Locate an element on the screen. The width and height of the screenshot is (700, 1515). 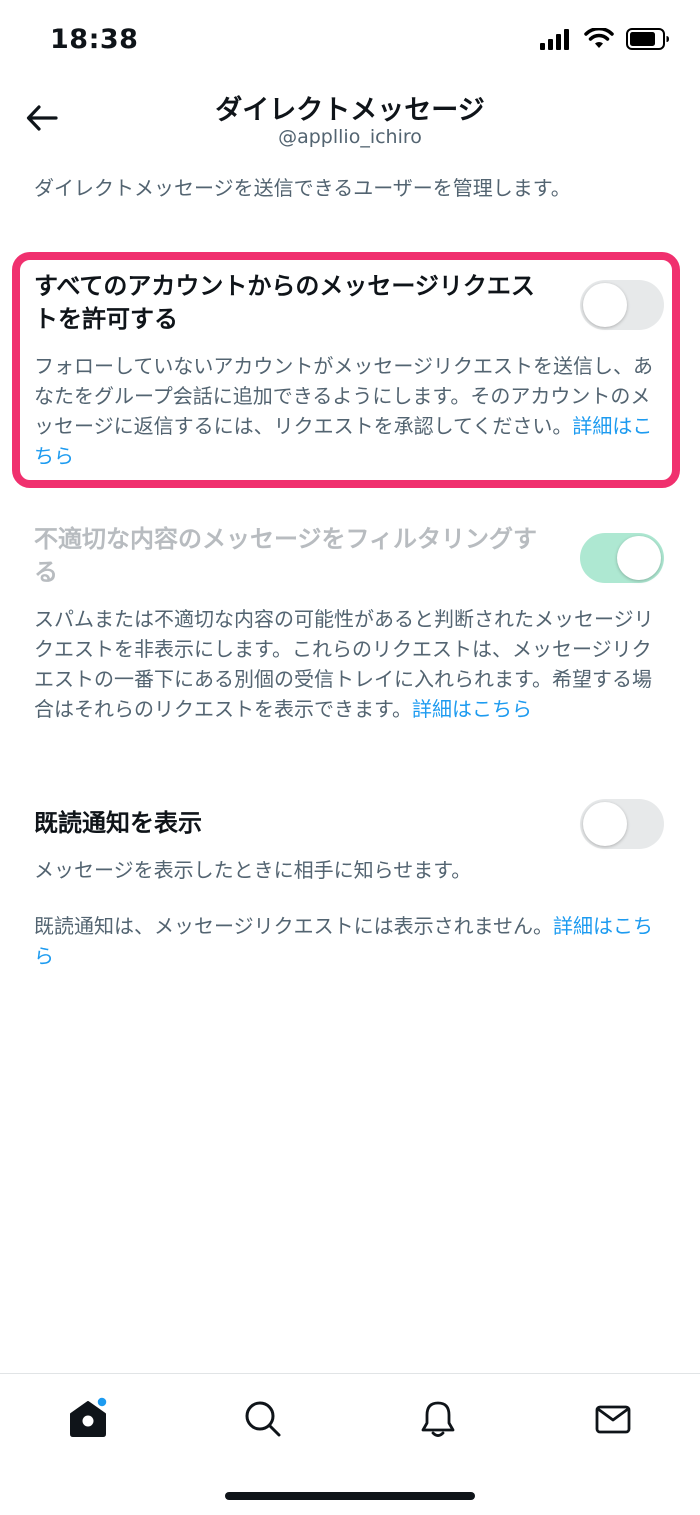
wifi-icon is located at coordinates (599, 38).